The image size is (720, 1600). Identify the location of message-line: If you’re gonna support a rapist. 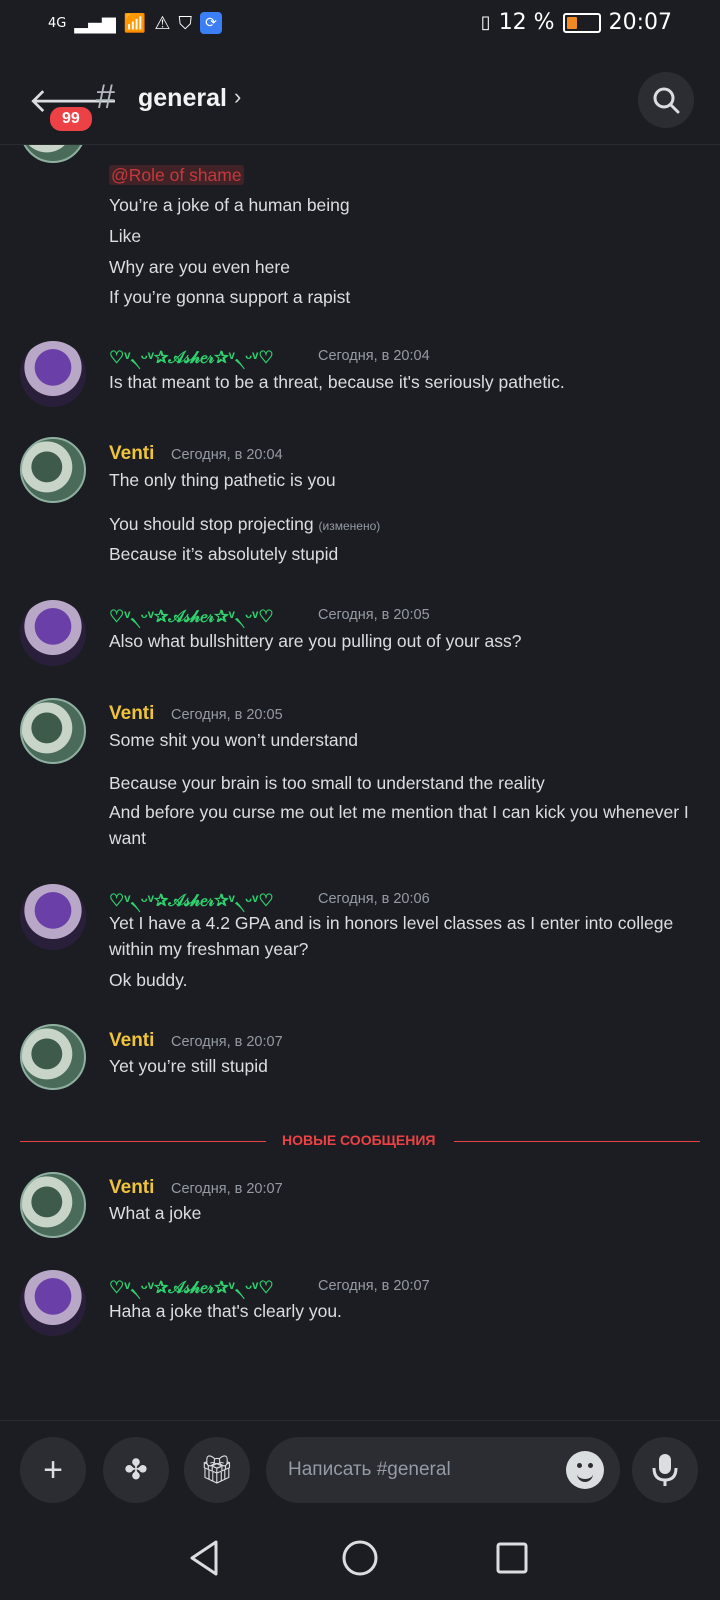
(230, 297).